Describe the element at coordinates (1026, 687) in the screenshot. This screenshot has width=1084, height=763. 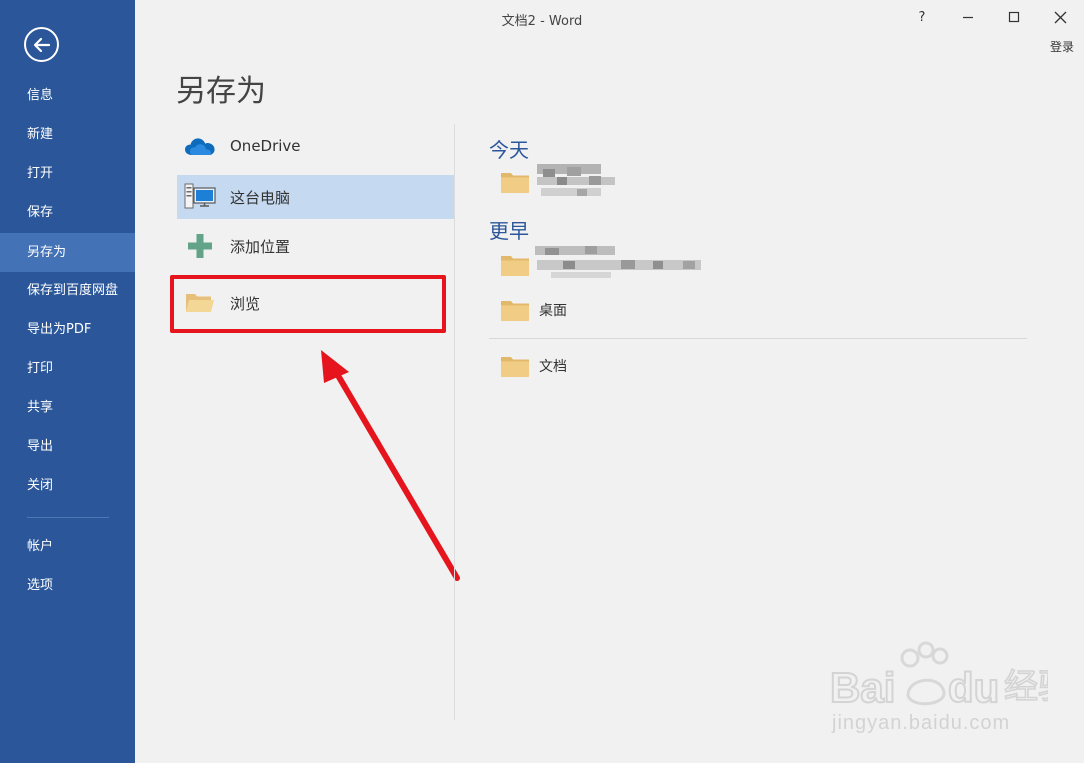
I see `svg-text: 经验` at that location.